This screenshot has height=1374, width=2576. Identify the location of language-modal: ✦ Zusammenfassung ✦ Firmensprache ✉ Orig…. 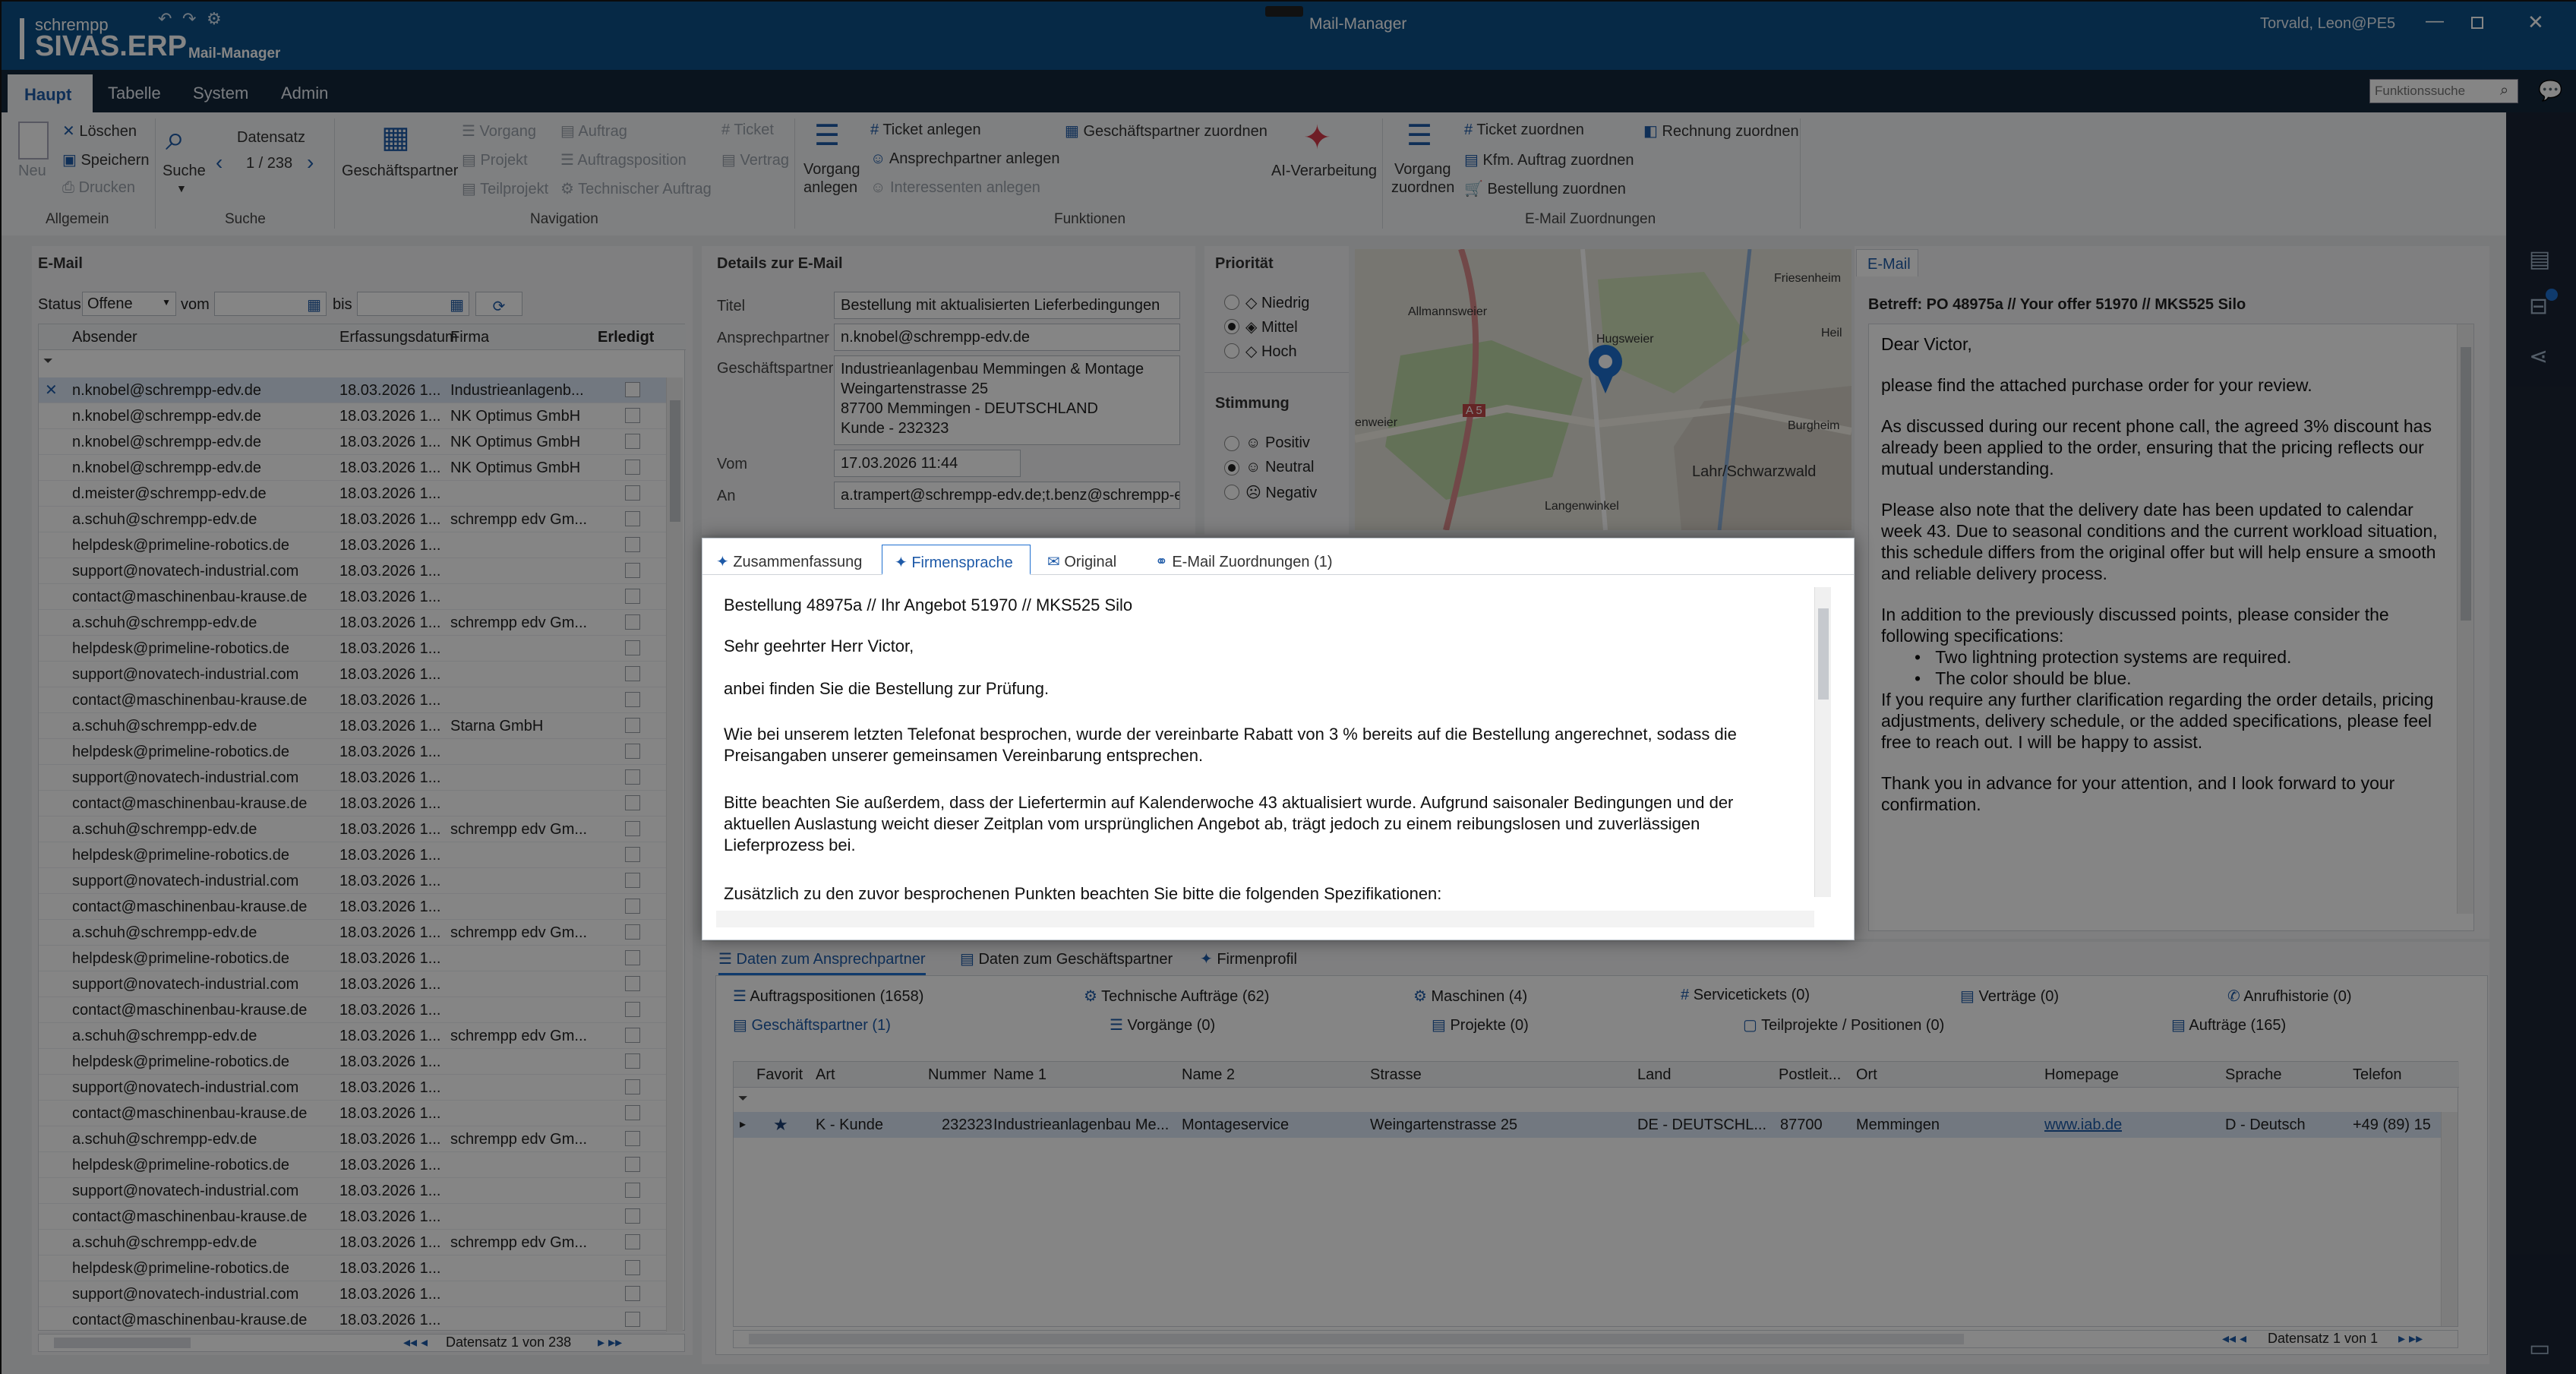
(1278, 739).